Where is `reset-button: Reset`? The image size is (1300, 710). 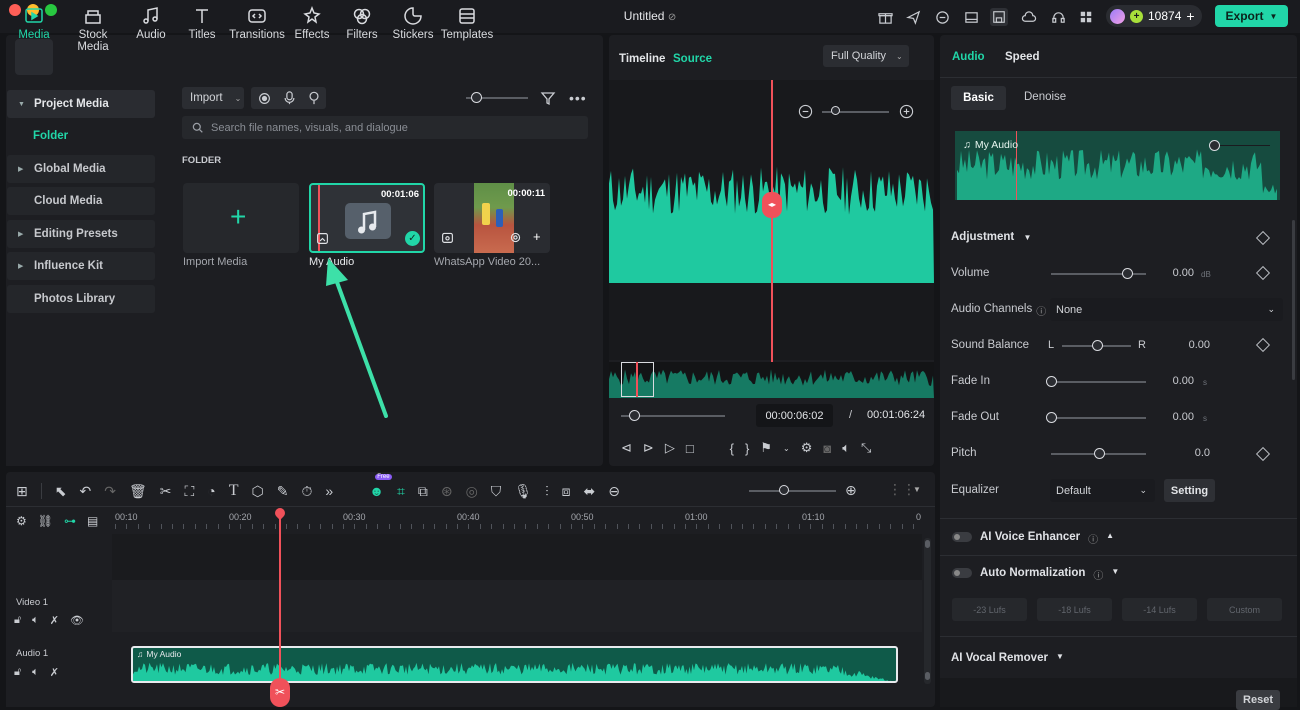
reset-button: Reset is located at coordinates (1258, 700).